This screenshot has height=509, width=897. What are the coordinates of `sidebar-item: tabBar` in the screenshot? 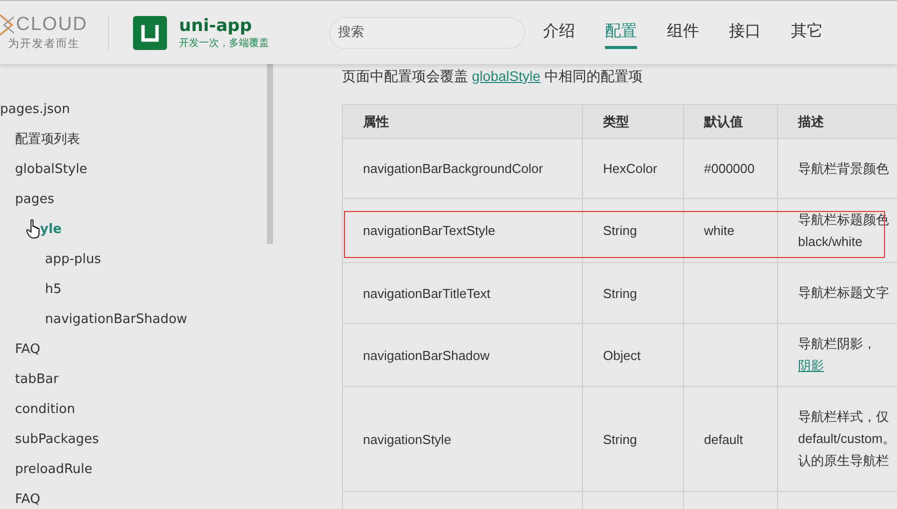 It's located at (37, 379).